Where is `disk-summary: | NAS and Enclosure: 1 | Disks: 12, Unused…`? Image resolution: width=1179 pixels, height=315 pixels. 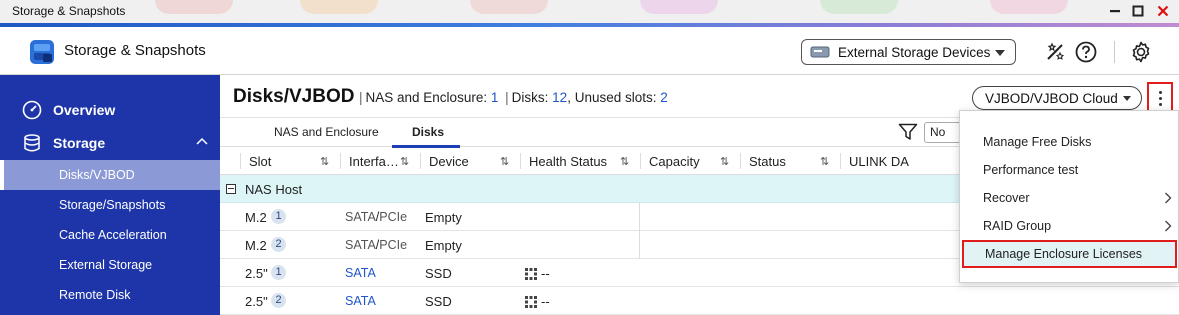
disk-summary: | NAS and Enclosure: 1 | Disks: 12, Unused… is located at coordinates (512, 97).